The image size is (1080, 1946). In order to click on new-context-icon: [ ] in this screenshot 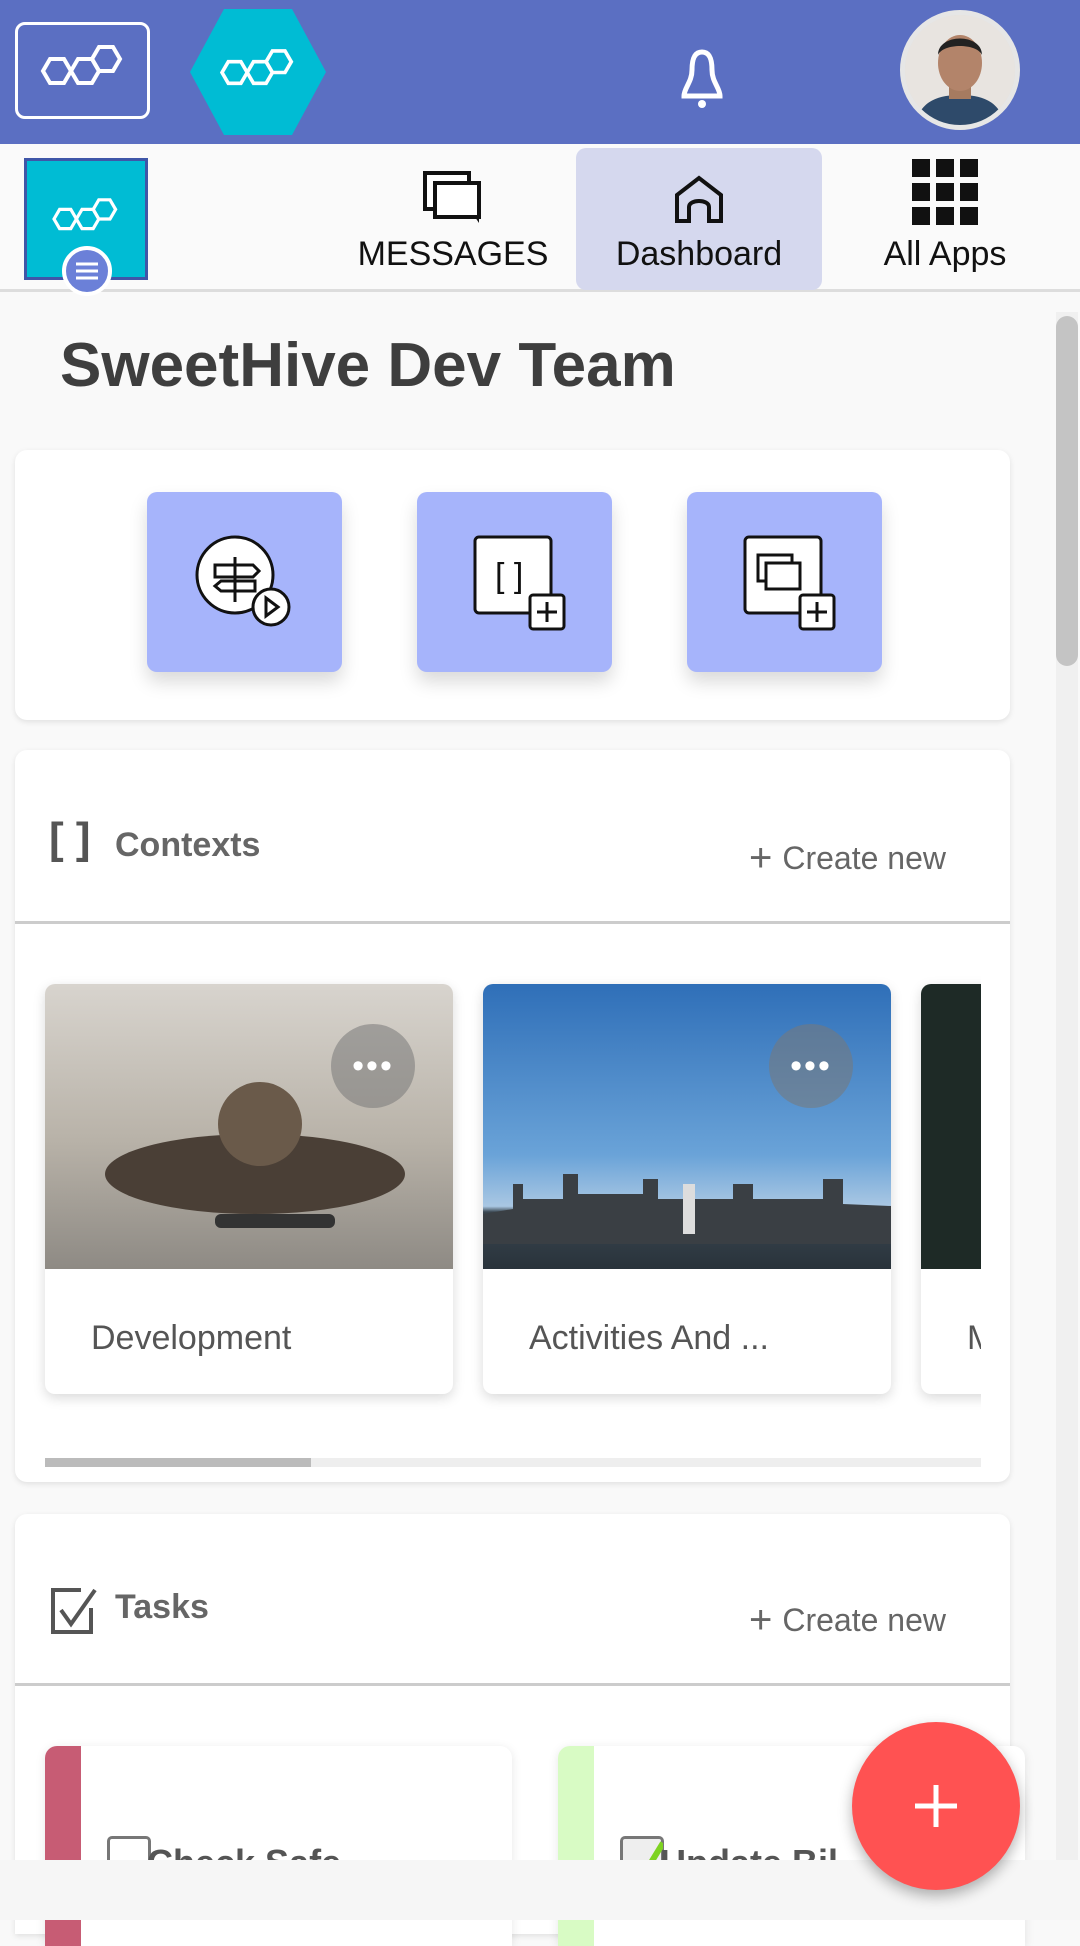, I will do `click(519, 583)`.